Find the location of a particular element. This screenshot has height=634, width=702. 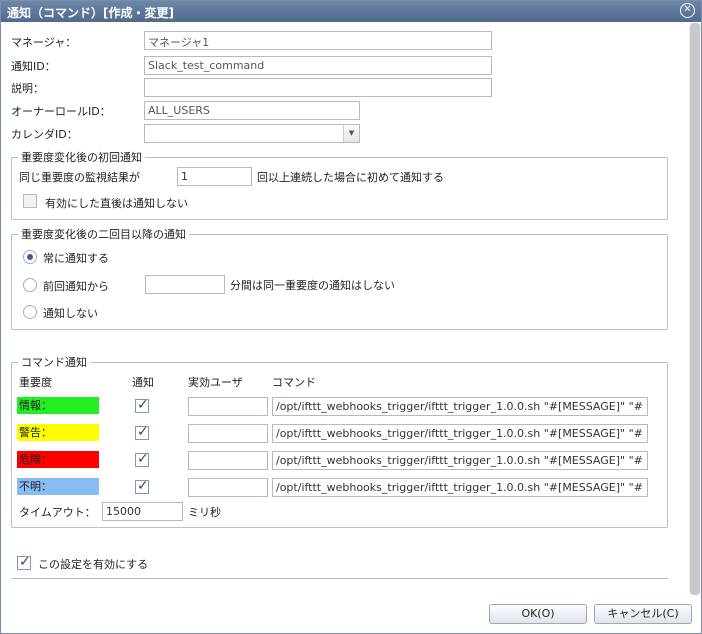

timeout-input: 15000 is located at coordinates (142, 511).